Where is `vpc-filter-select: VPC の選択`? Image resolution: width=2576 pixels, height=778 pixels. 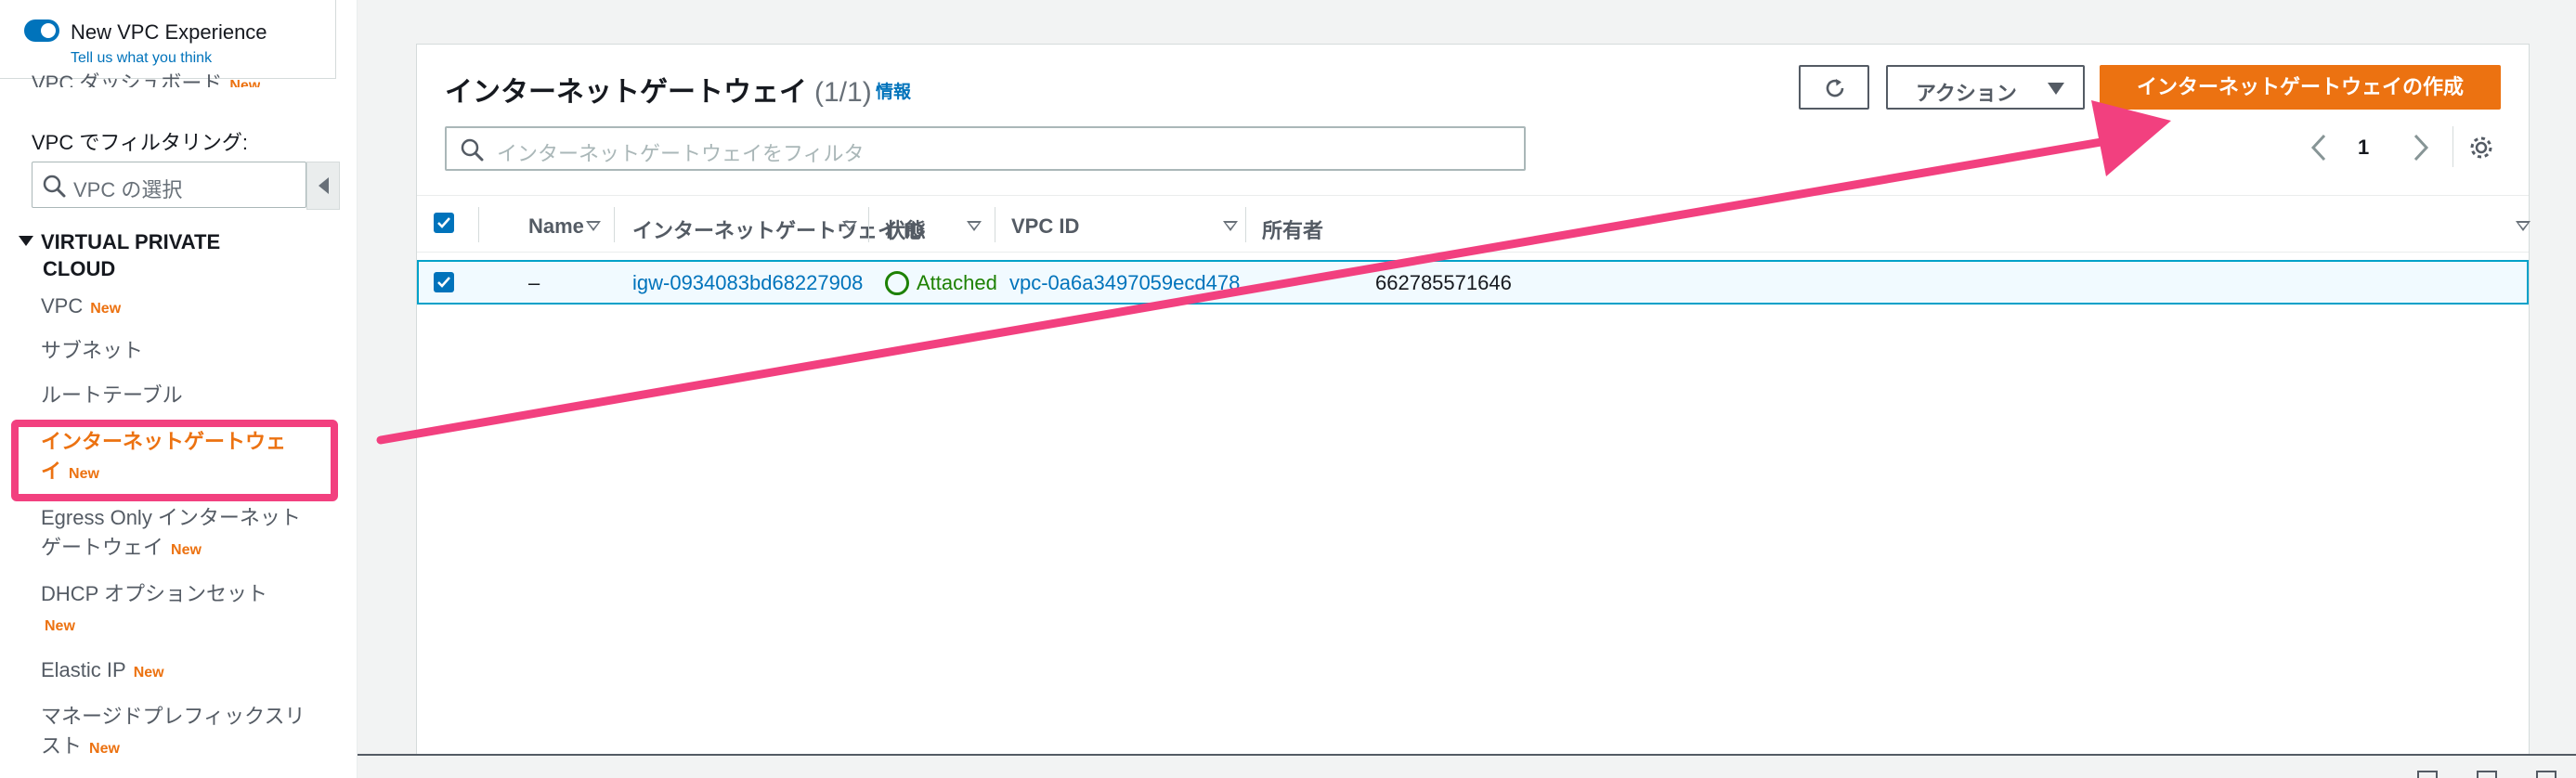 vpc-filter-select: VPC の選択 is located at coordinates (169, 185).